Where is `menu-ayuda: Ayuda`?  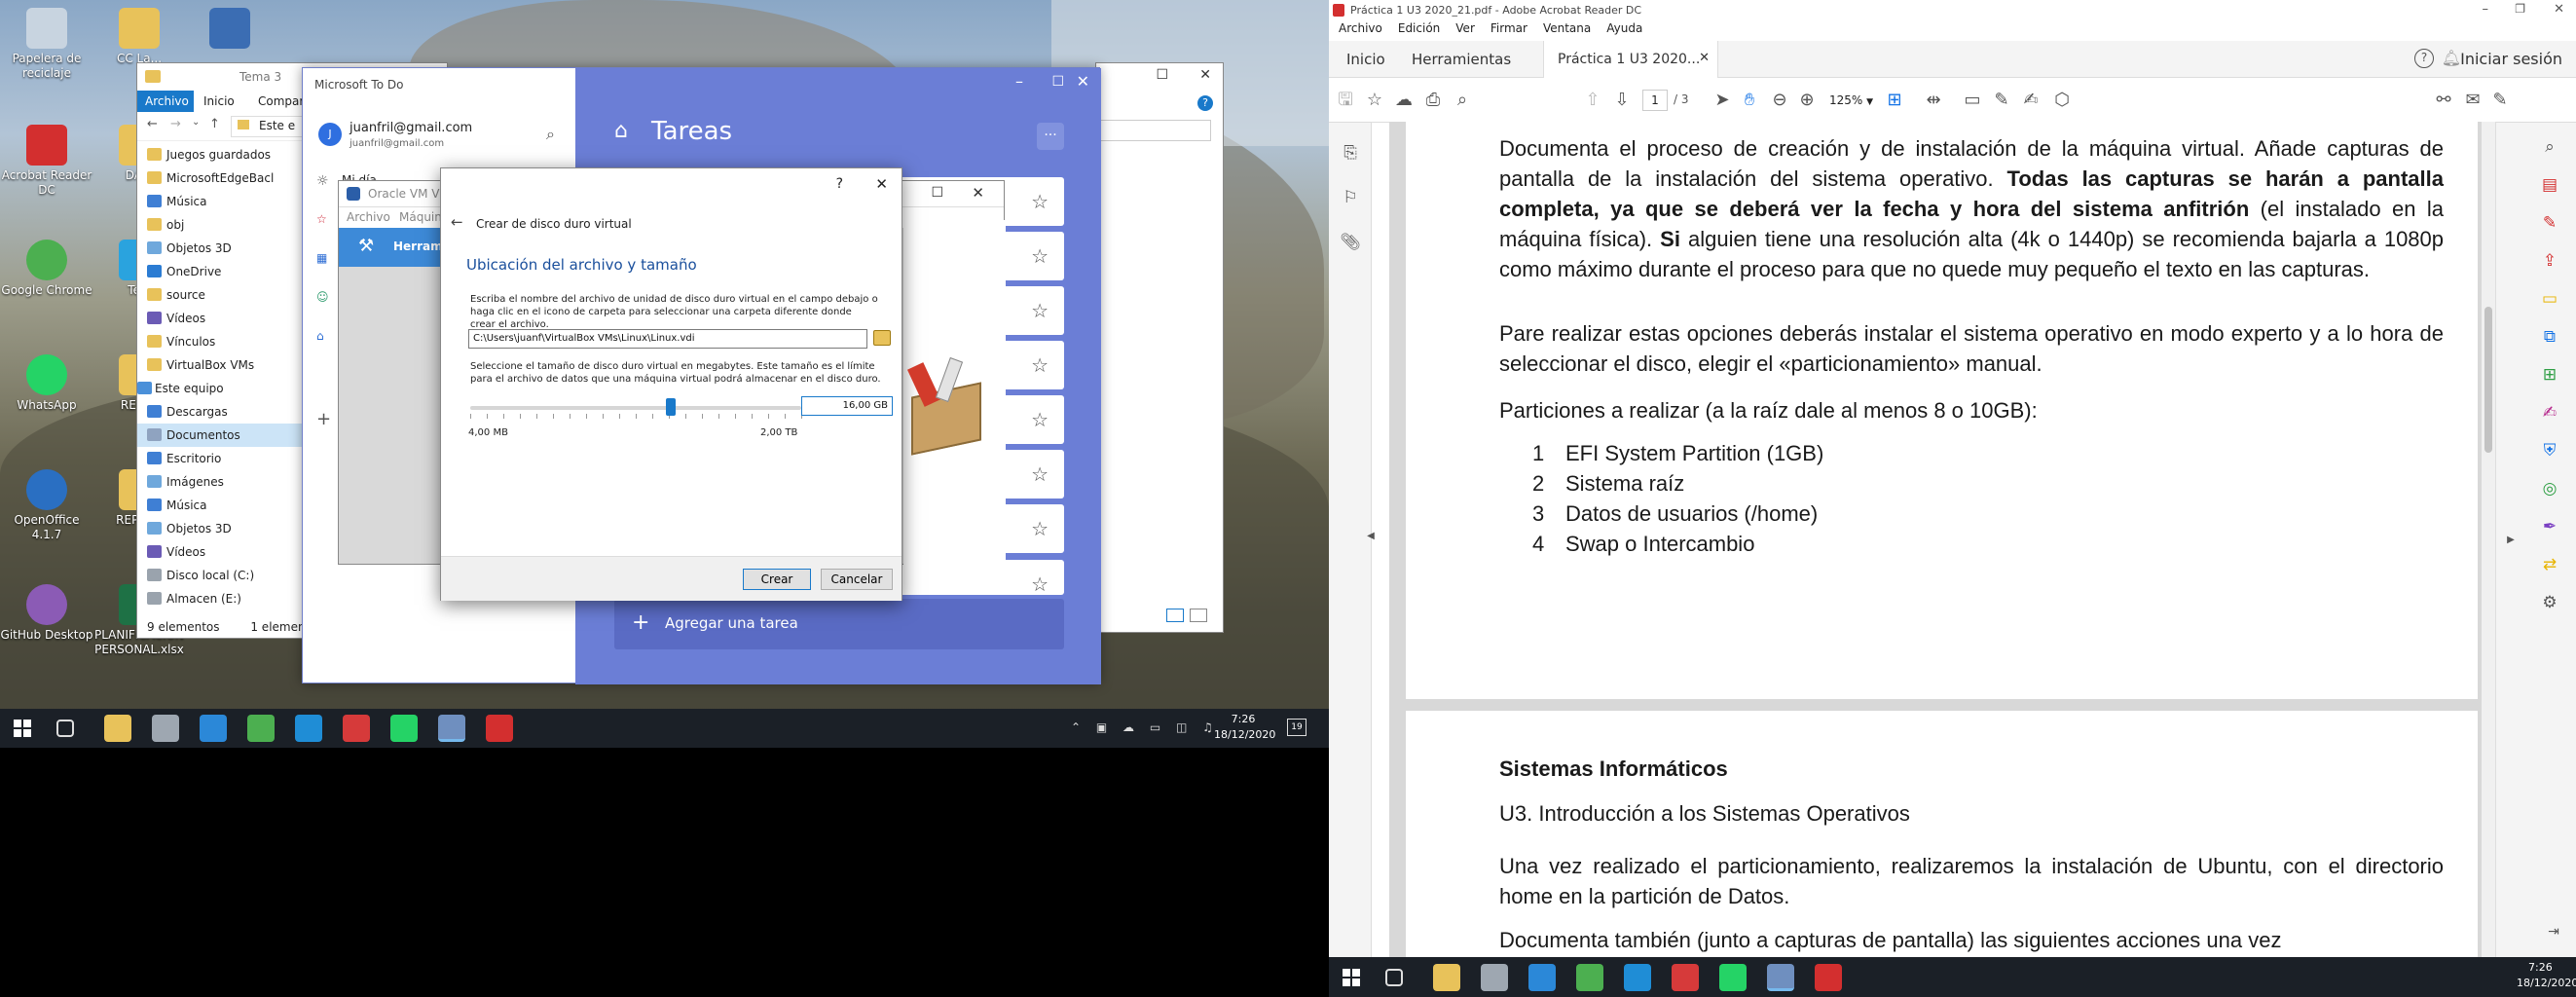
menu-ayuda: Ayuda is located at coordinates (1624, 28).